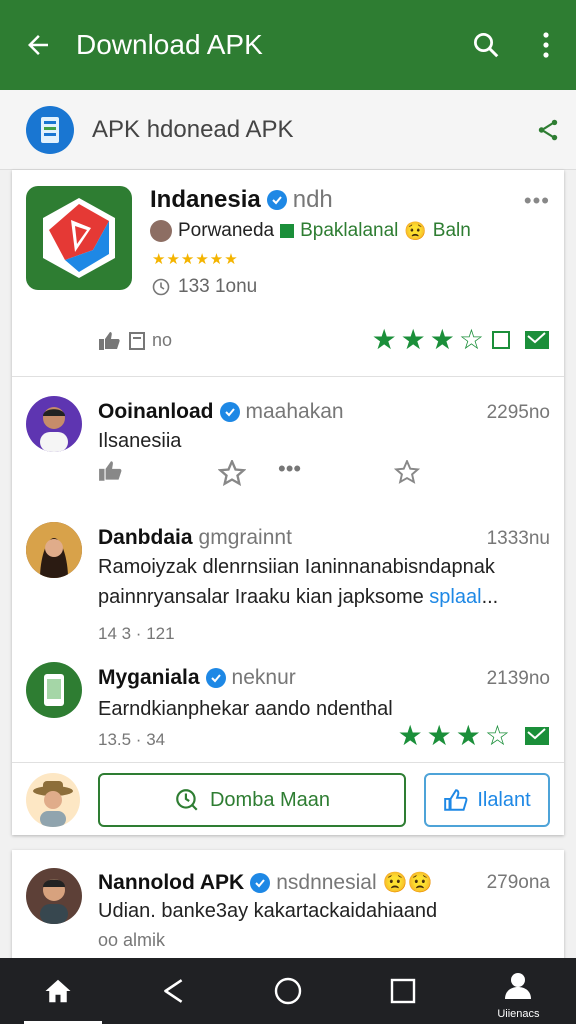 This screenshot has height=1024, width=576. What do you see at coordinates (195, 538) in the screenshot?
I see `comment-author: Danbdaia gmgrainnt` at bounding box center [195, 538].